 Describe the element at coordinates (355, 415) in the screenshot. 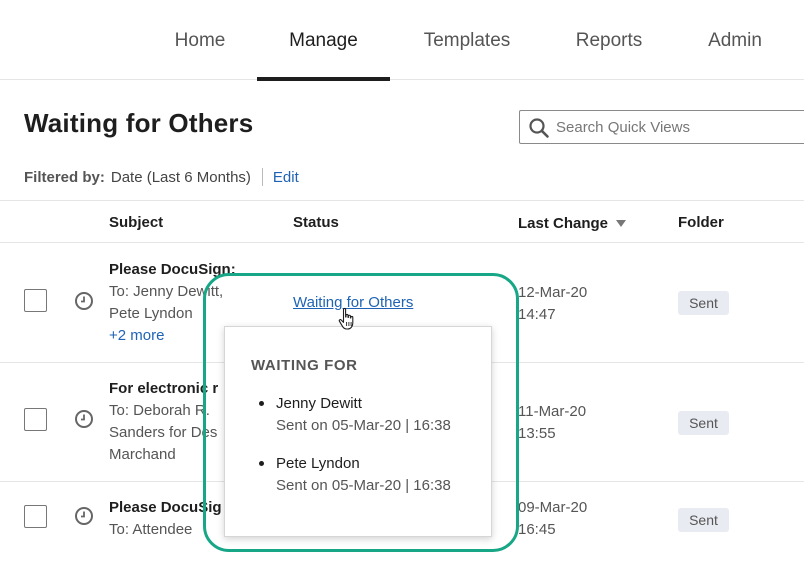

I see `list-item: Jenny Dewitt Sent on 05-Mar-20 | 16:38` at that location.